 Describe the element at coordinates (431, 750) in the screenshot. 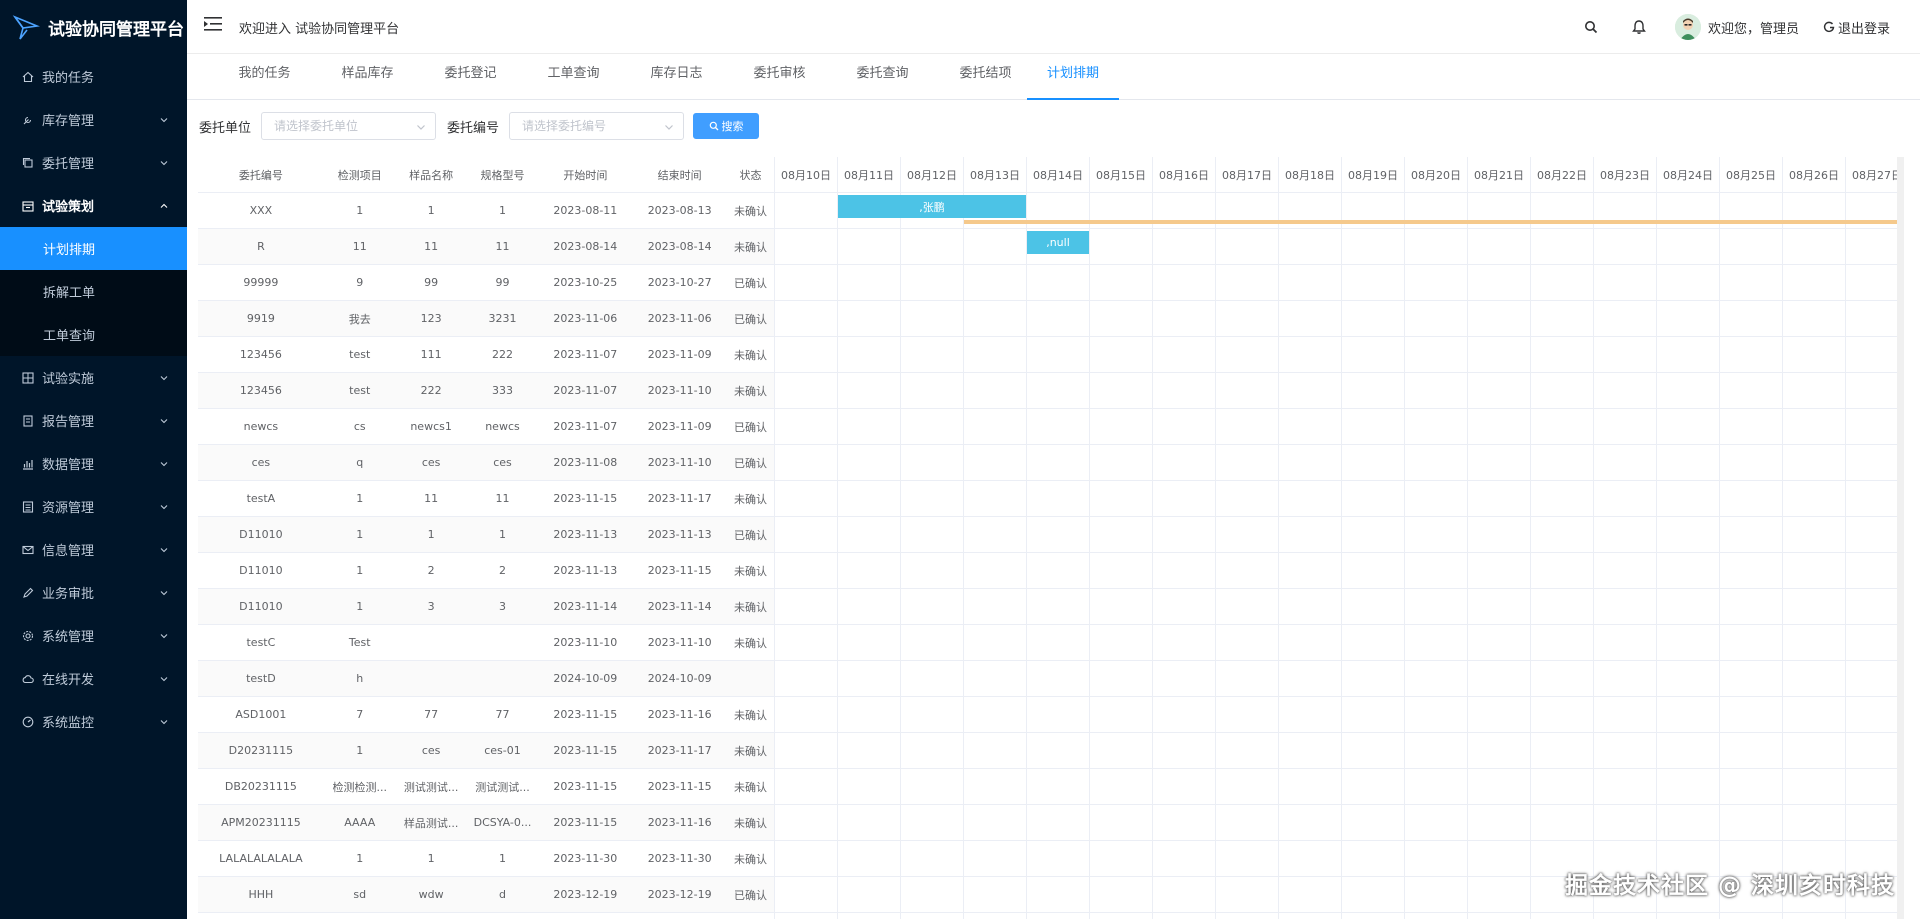

I see `table-cell: ces` at that location.